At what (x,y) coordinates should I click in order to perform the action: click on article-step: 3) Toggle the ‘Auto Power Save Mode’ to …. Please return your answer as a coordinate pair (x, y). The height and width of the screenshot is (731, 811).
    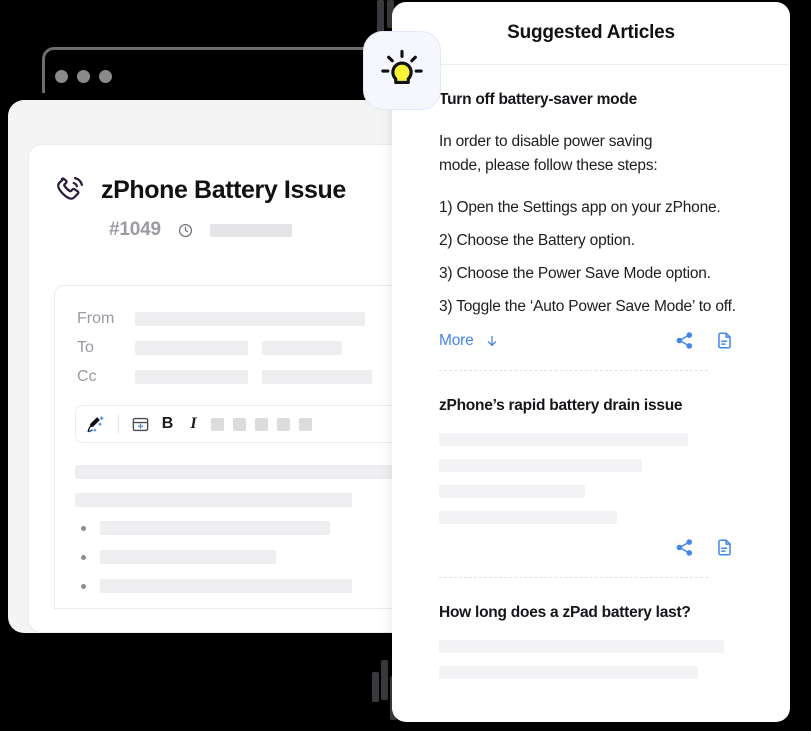
    Looking at the image, I should click on (587, 307).